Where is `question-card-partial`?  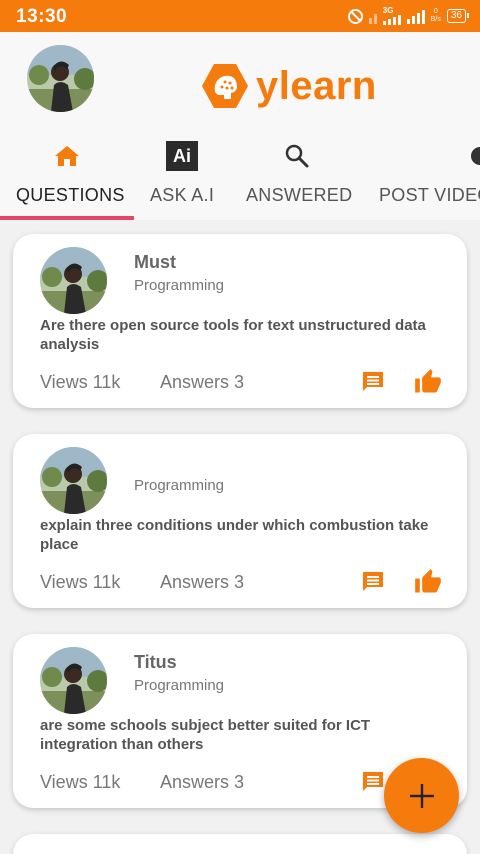 question-card-partial is located at coordinates (240, 844).